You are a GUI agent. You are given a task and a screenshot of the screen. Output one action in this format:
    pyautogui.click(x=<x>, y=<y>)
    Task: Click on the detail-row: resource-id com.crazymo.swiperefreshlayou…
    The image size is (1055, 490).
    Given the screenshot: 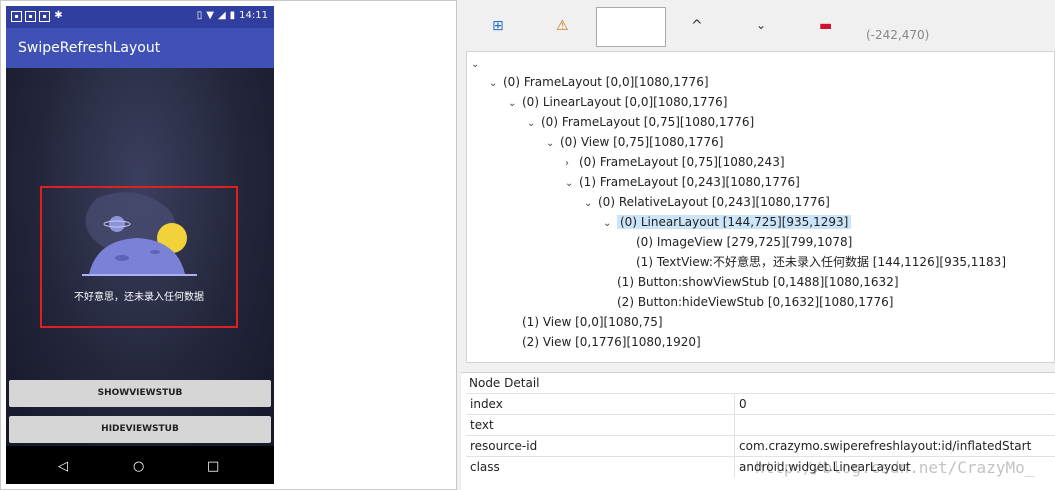 What is the action you would take?
    pyautogui.click(x=760, y=446)
    